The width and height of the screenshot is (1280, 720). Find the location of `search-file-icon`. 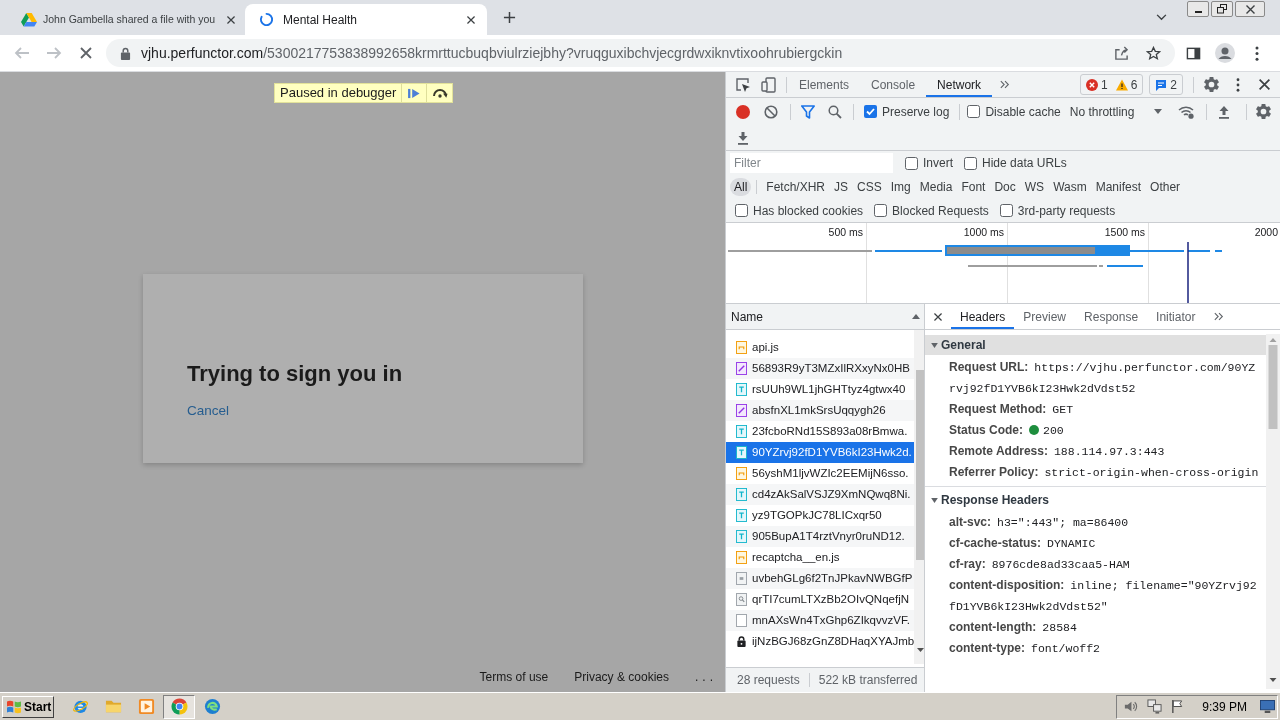

search-file-icon is located at coordinates (741, 599).